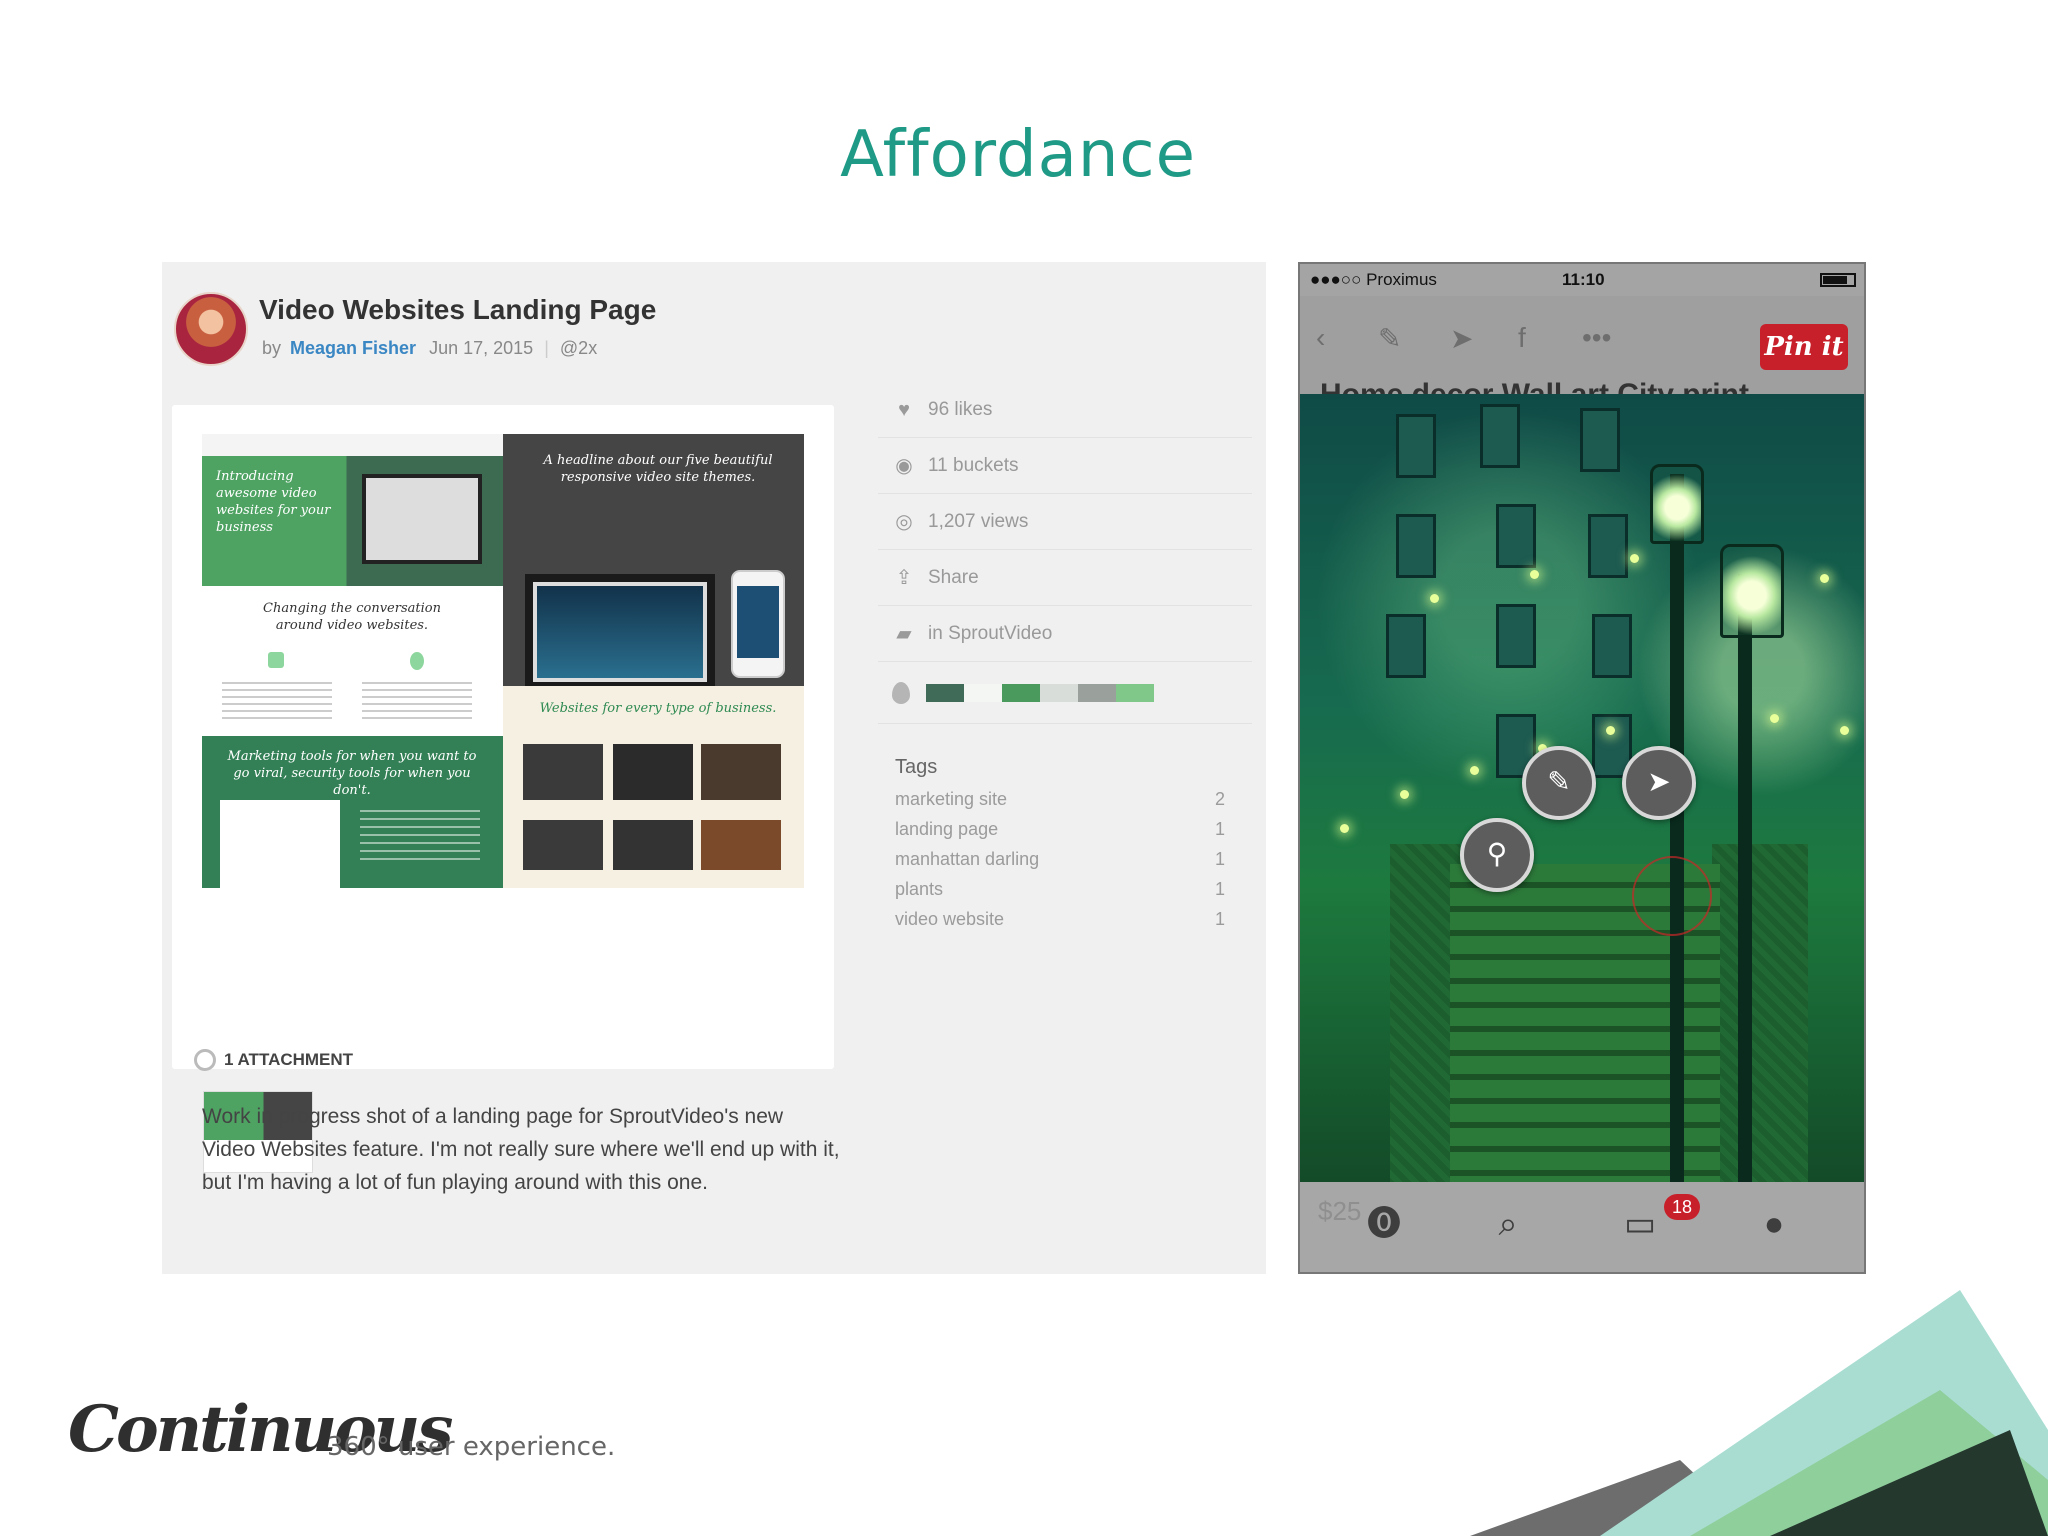  Describe the element at coordinates (1774, 1224) in the screenshot. I see `profile-icon: ●` at that location.